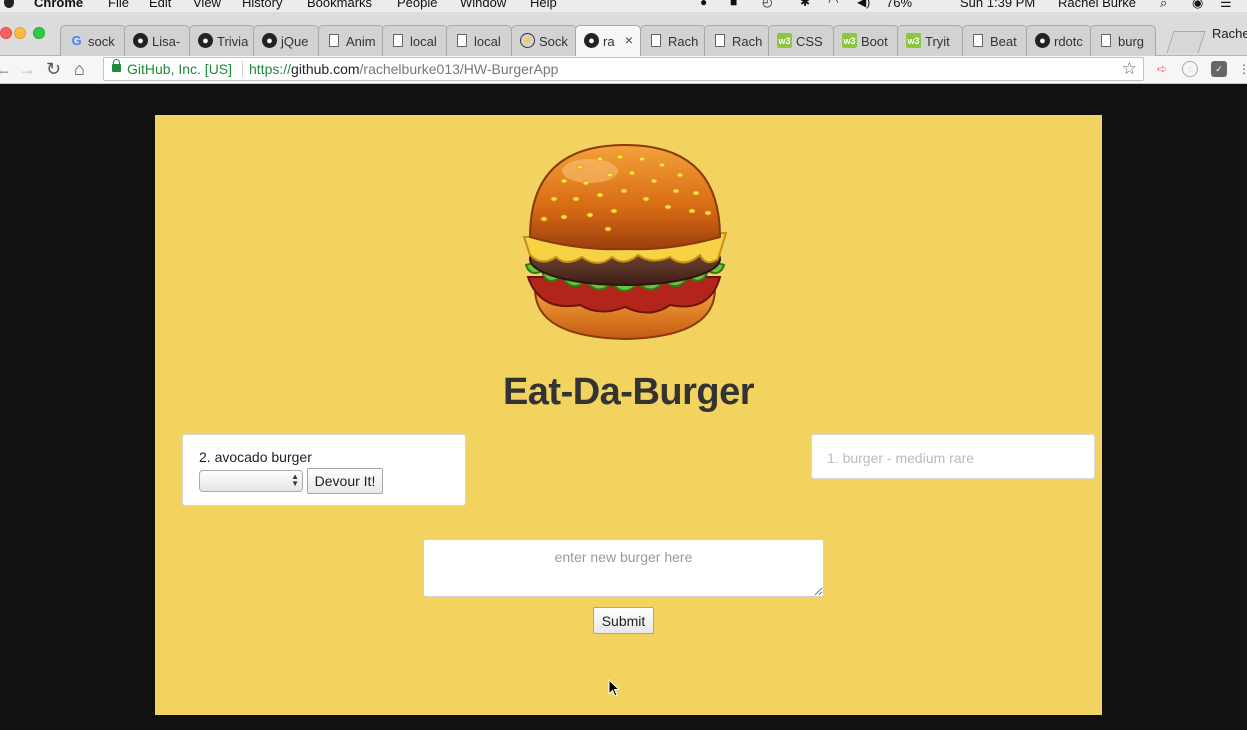  What do you see at coordinates (544, 40) in the screenshot?
I see `tab-8: ⚡ Sock` at bounding box center [544, 40].